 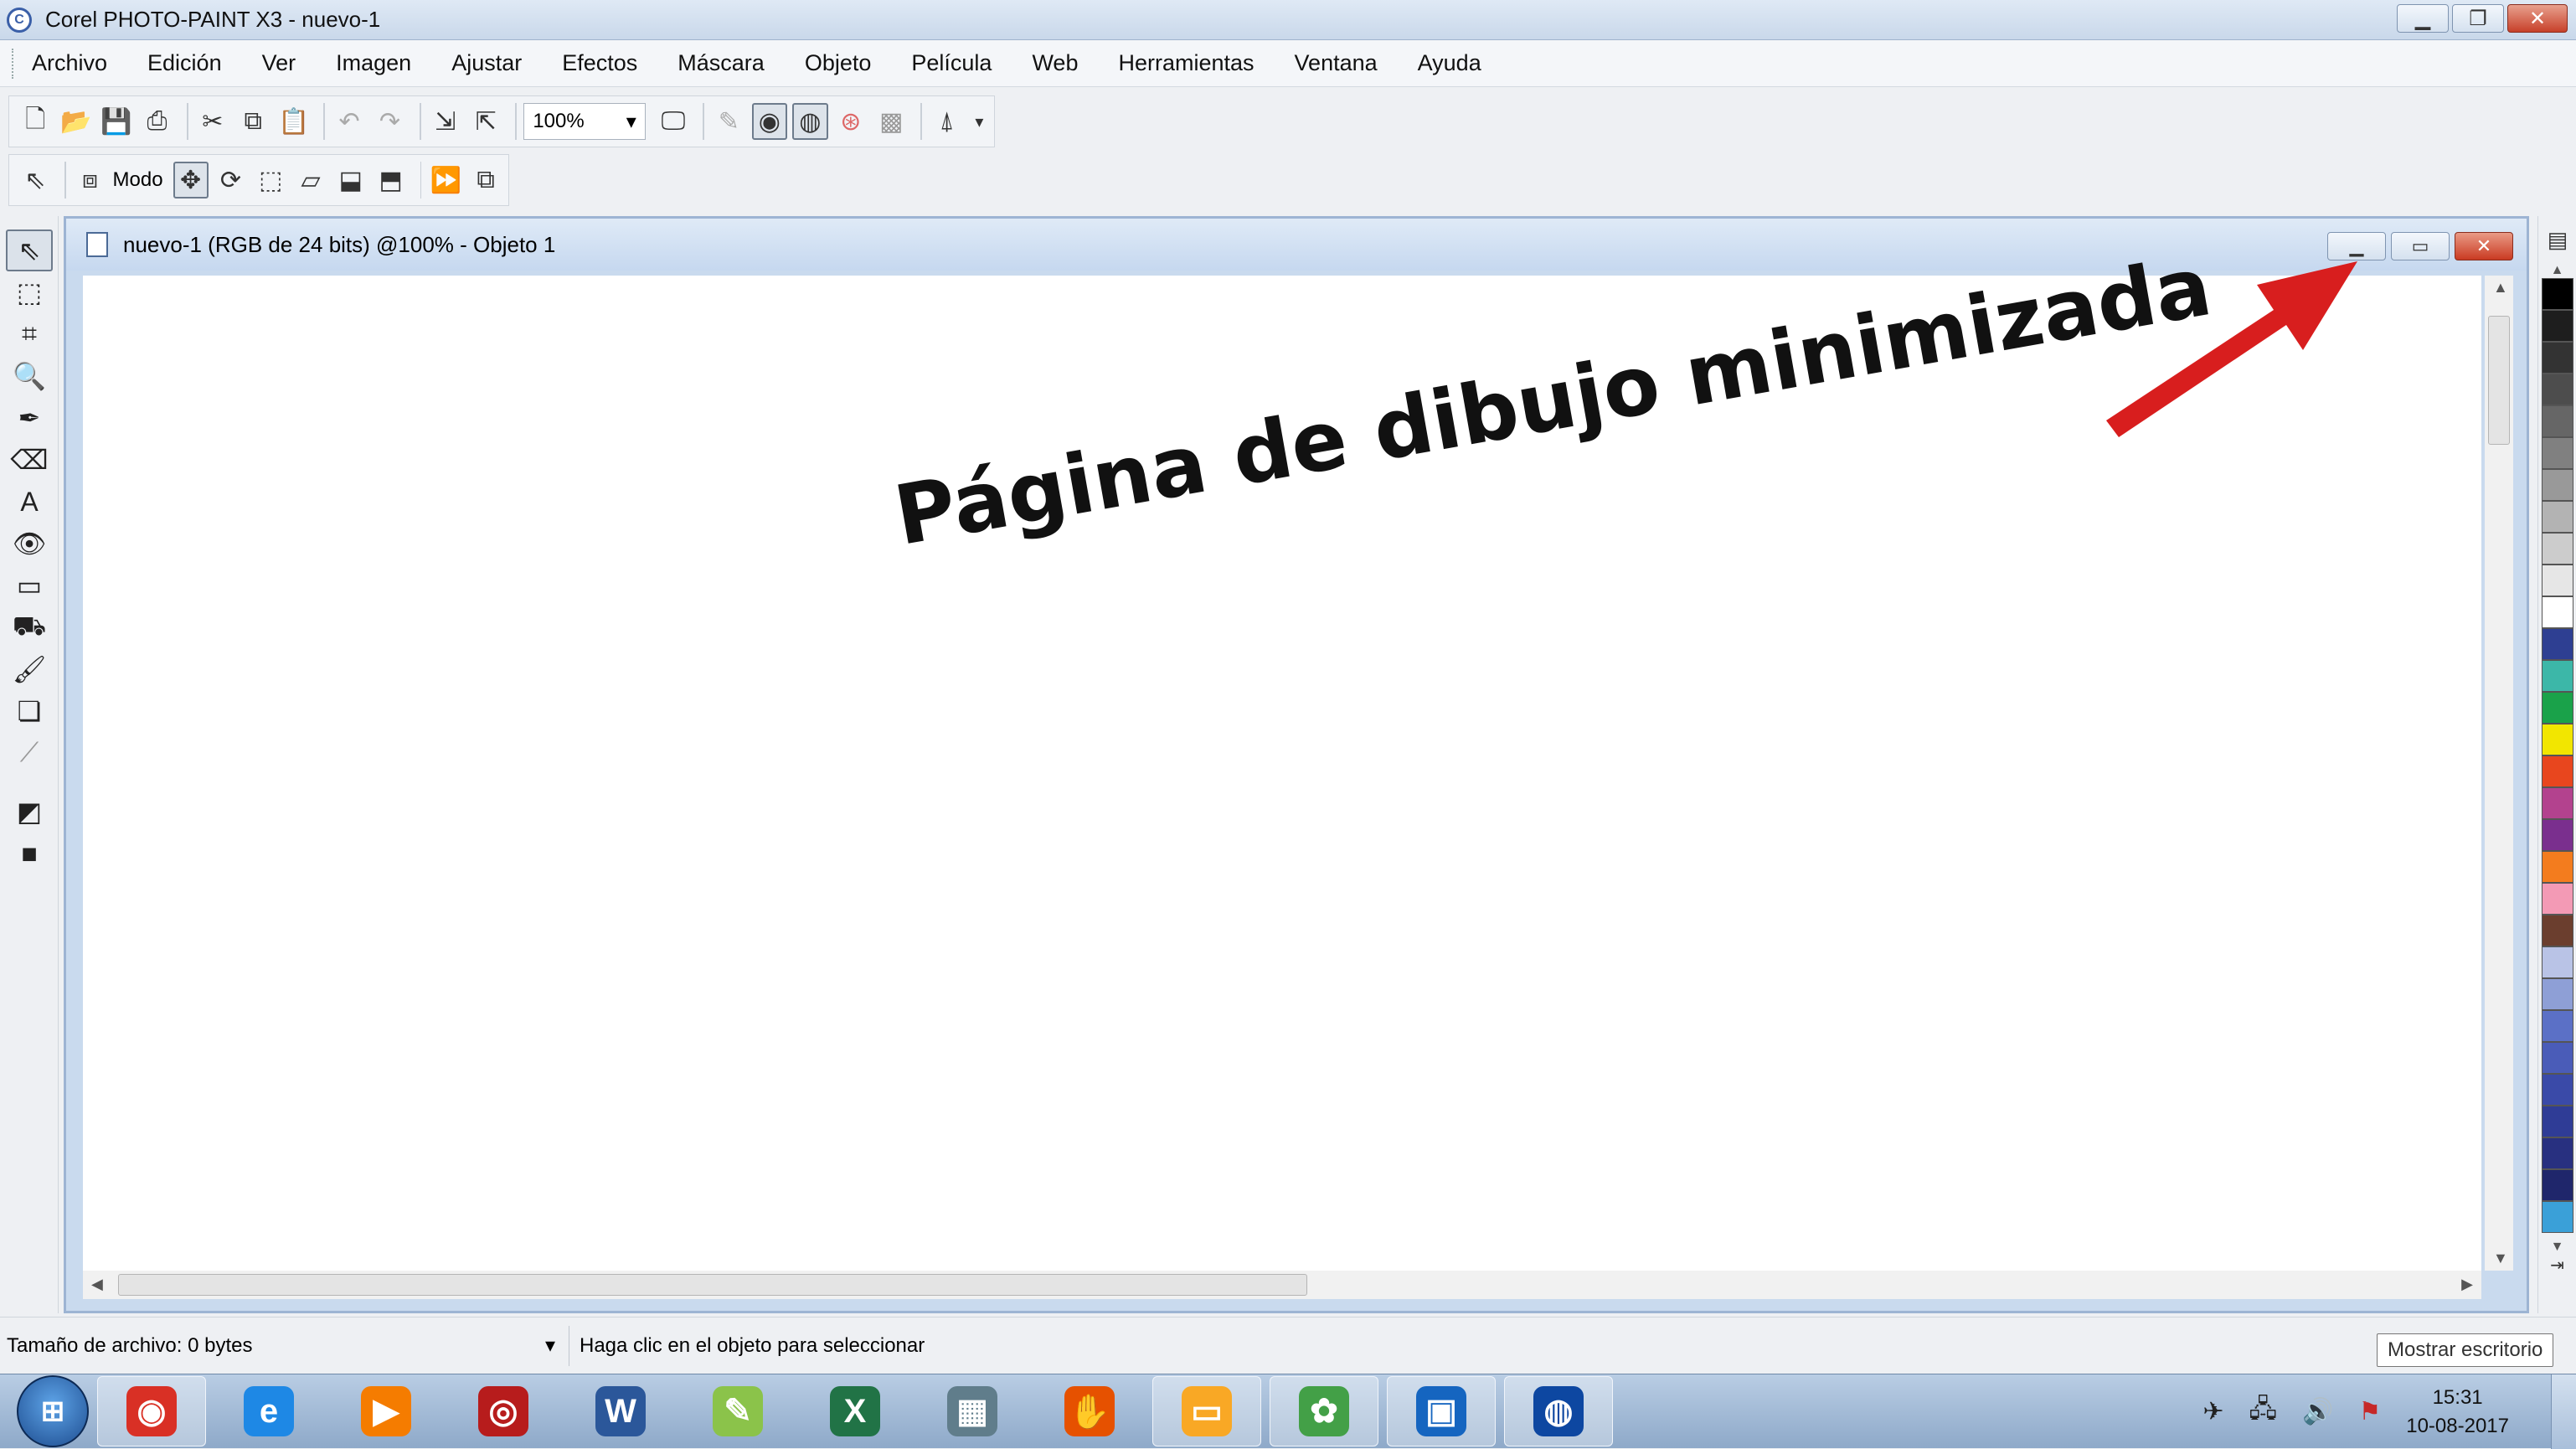 I want to click on document-icon, so click(x=97, y=244).